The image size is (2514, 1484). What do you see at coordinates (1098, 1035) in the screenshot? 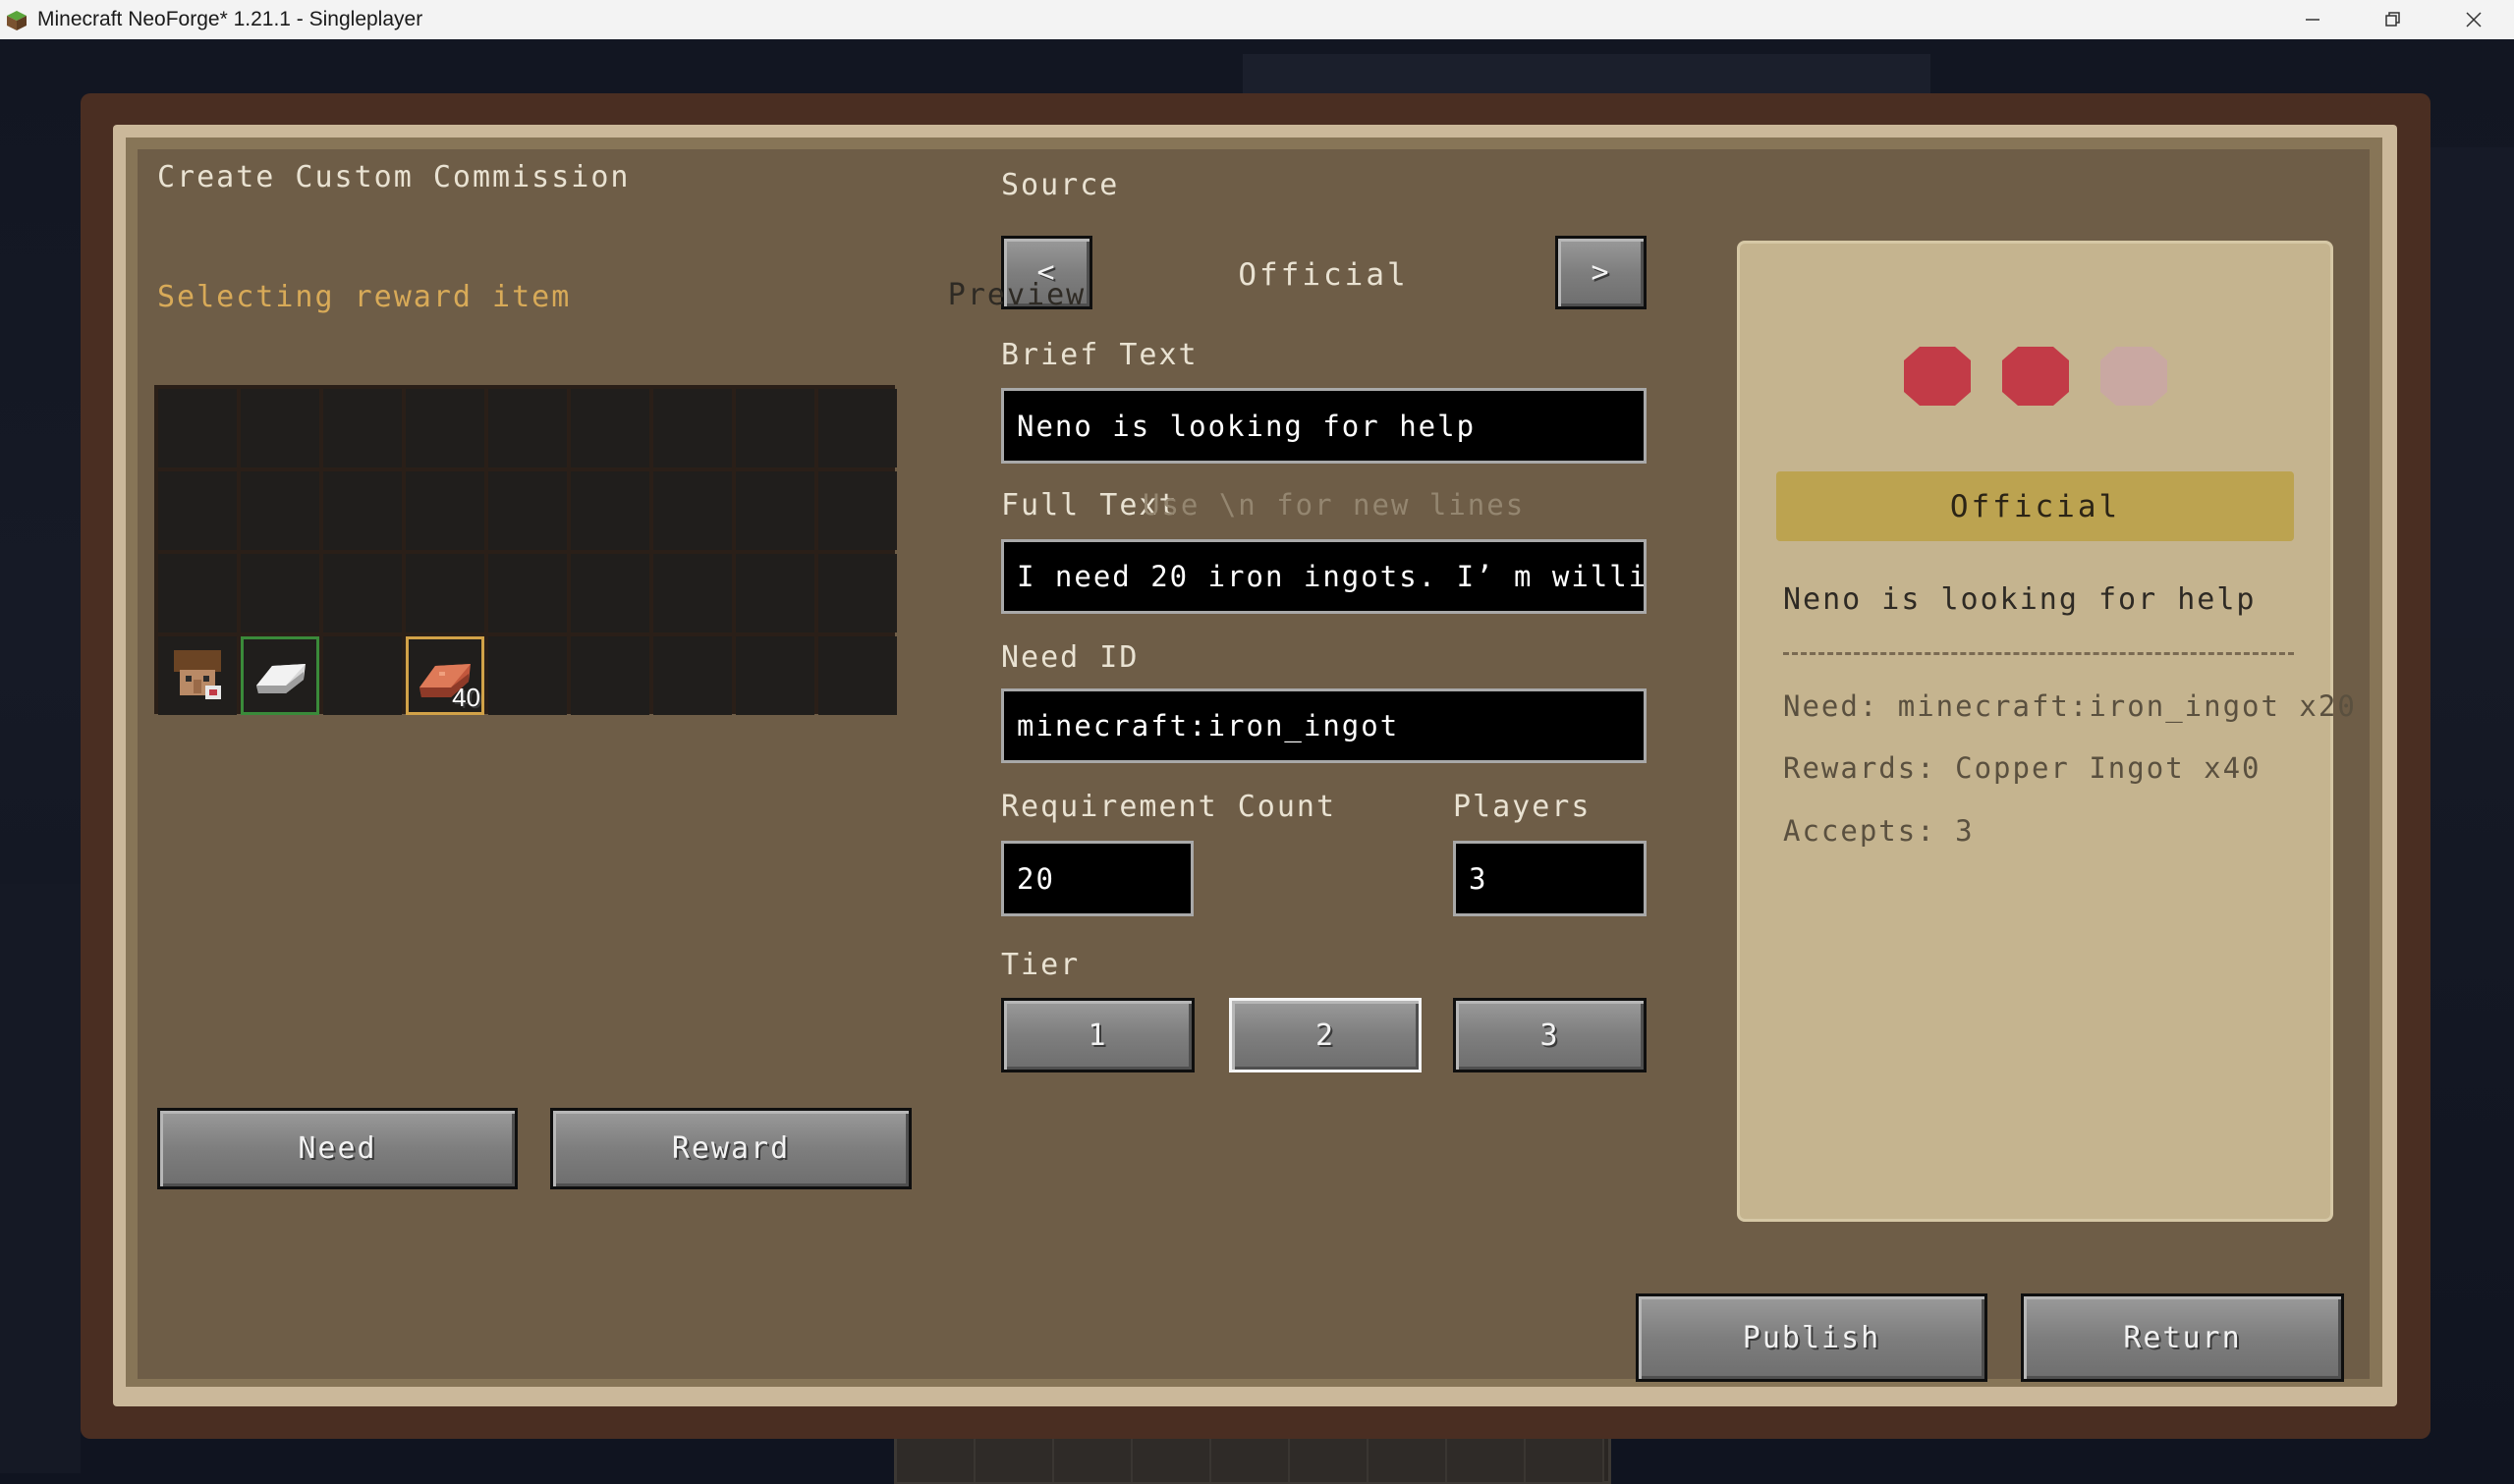
I see `tier-1-button: 1` at bounding box center [1098, 1035].